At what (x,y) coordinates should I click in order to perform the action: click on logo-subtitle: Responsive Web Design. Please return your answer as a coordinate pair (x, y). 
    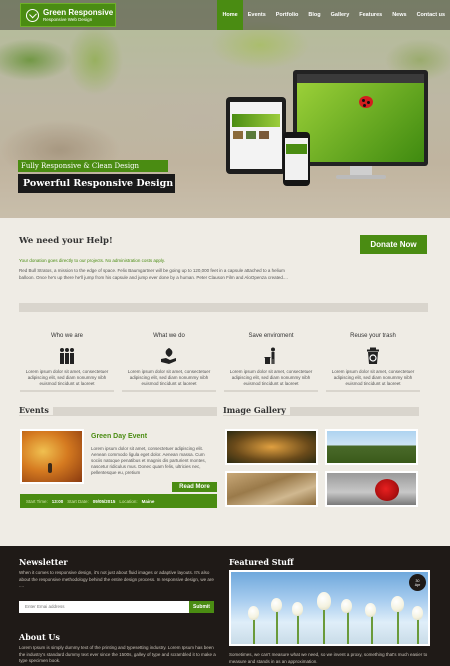
    Looking at the image, I should click on (68, 19).